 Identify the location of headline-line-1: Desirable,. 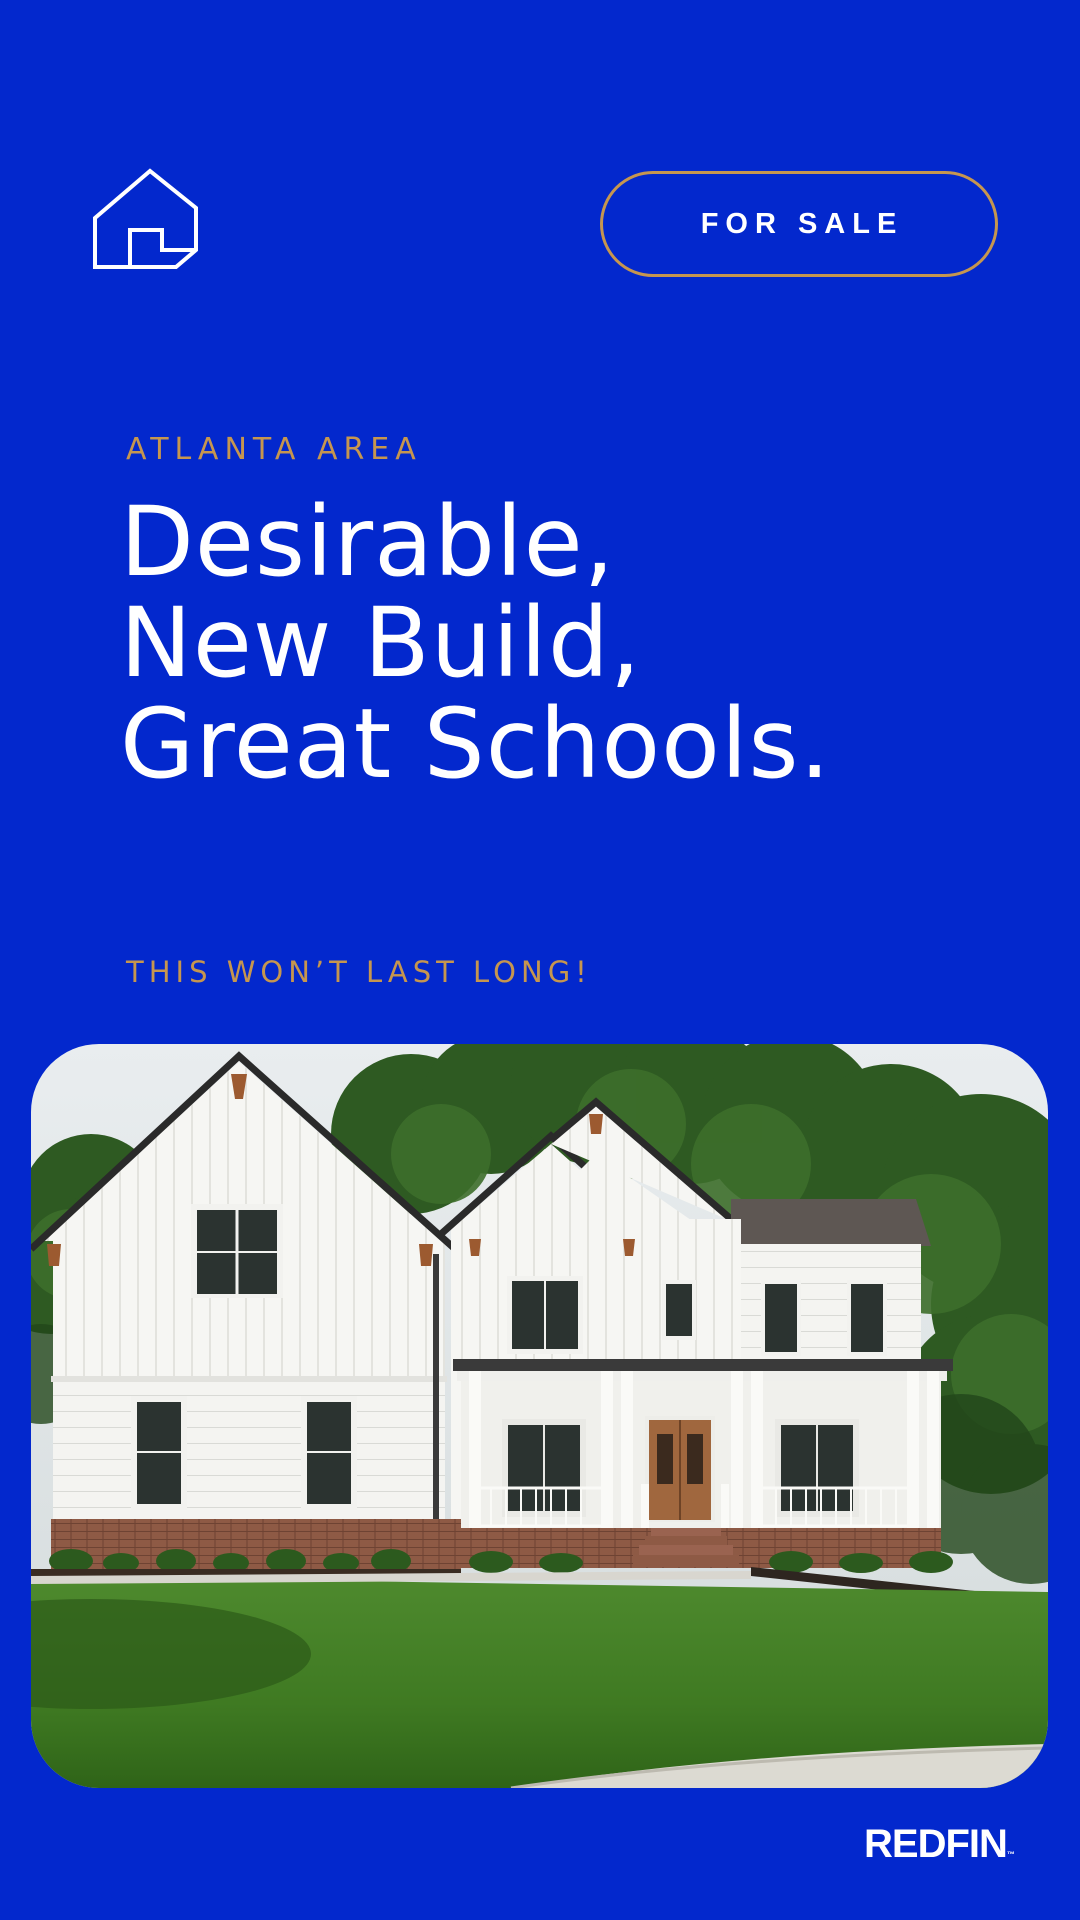
(368, 542).